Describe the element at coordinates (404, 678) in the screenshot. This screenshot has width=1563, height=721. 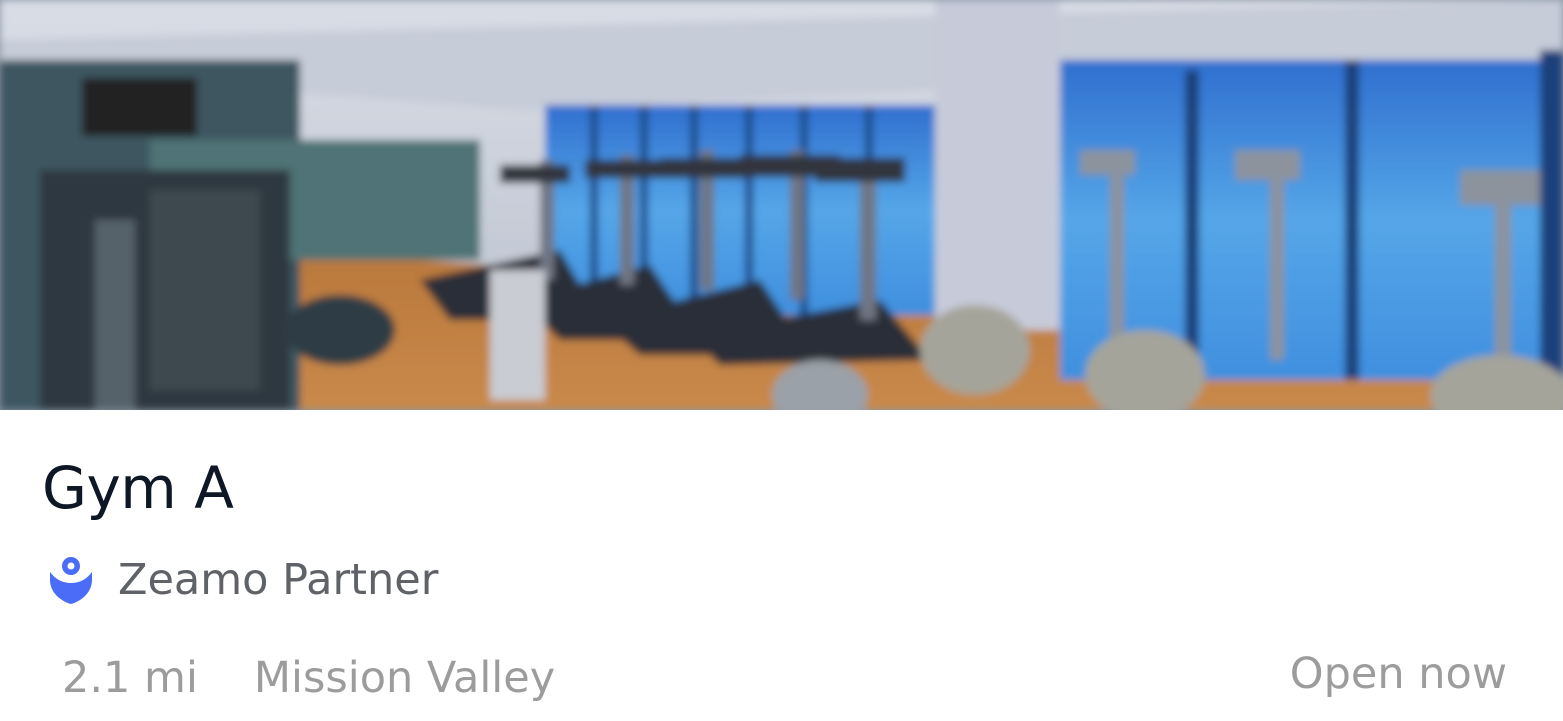
I see `neighborhood-label: Mission Valley` at that location.